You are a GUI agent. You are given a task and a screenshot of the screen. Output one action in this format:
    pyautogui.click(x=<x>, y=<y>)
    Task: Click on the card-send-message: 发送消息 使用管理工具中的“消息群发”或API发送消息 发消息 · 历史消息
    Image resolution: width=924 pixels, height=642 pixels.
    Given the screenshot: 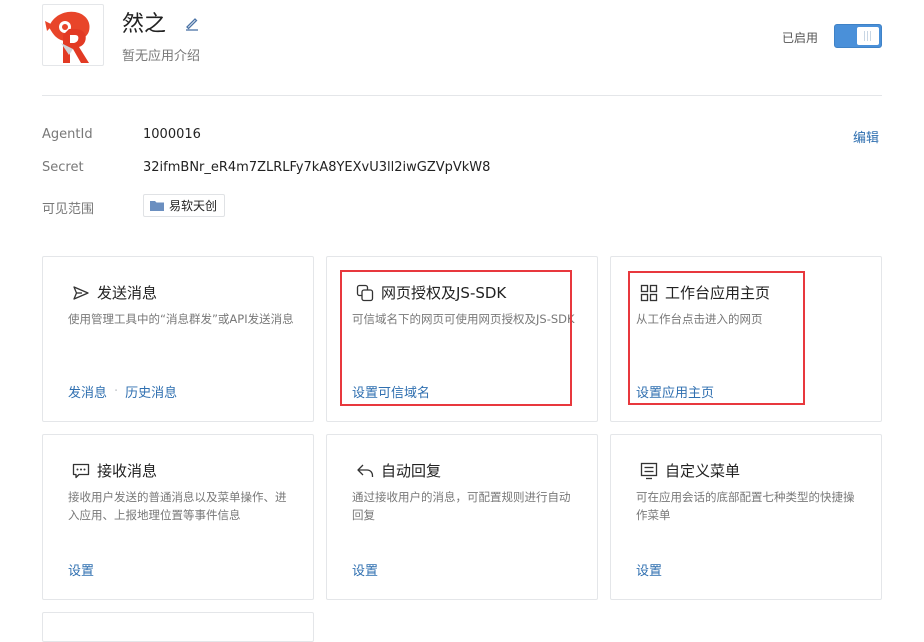 What is the action you would take?
    pyautogui.click(x=178, y=339)
    